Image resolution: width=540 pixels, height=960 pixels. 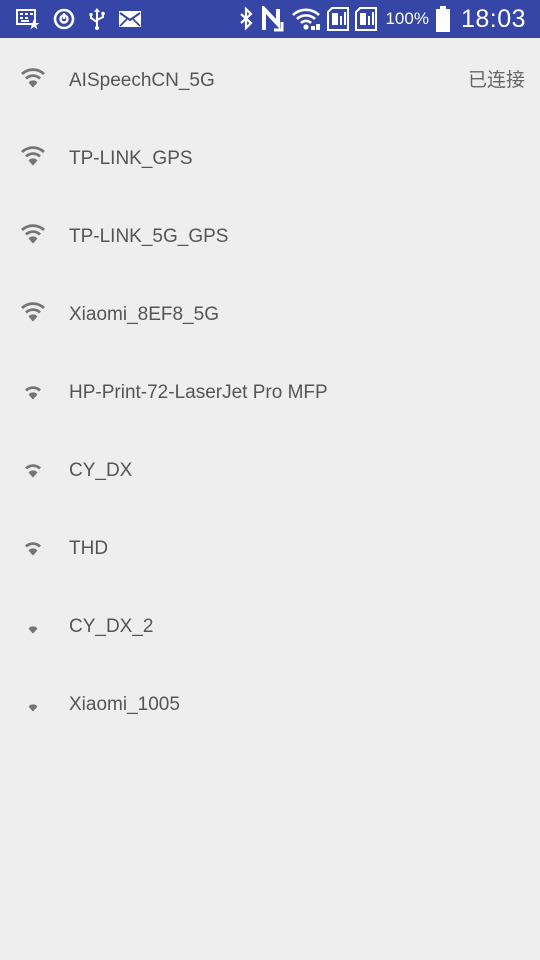 I want to click on bluetooth-icon, so click(x=246, y=19).